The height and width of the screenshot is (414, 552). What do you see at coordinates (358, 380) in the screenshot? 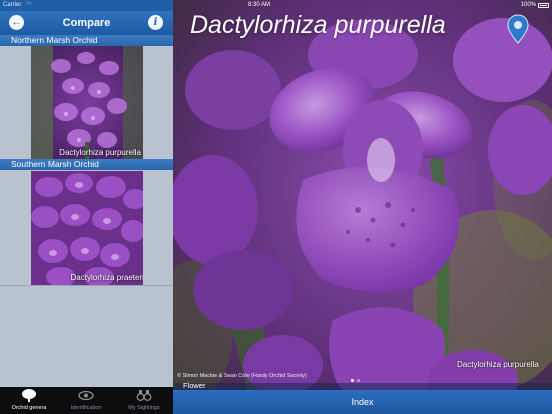
I see `page-dot` at bounding box center [358, 380].